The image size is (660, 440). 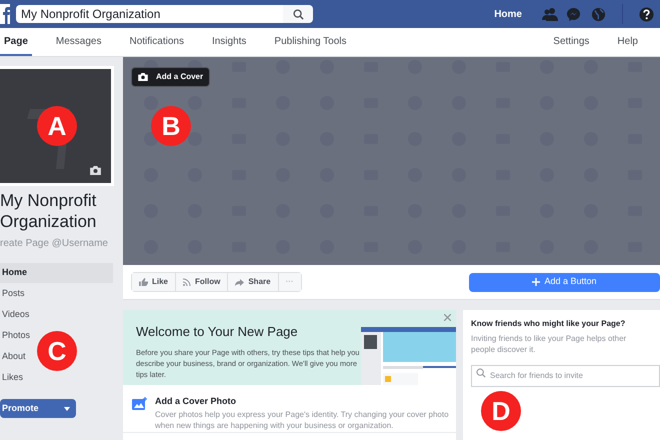 I want to click on tab: Insights, so click(x=229, y=42).